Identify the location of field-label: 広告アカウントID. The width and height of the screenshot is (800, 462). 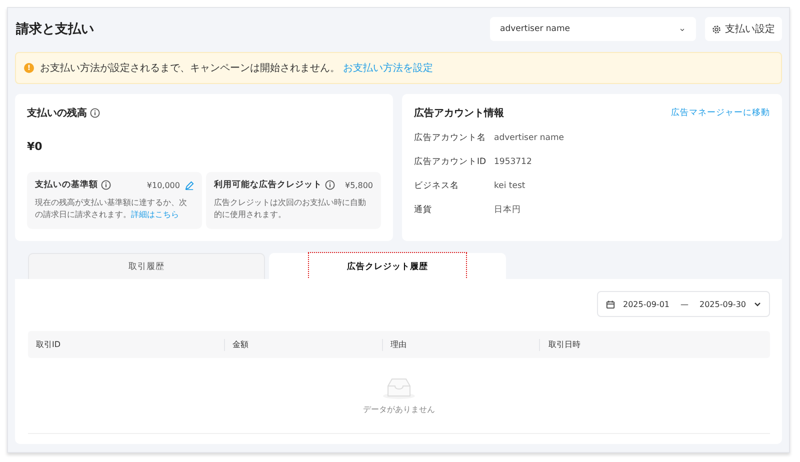
(451, 162).